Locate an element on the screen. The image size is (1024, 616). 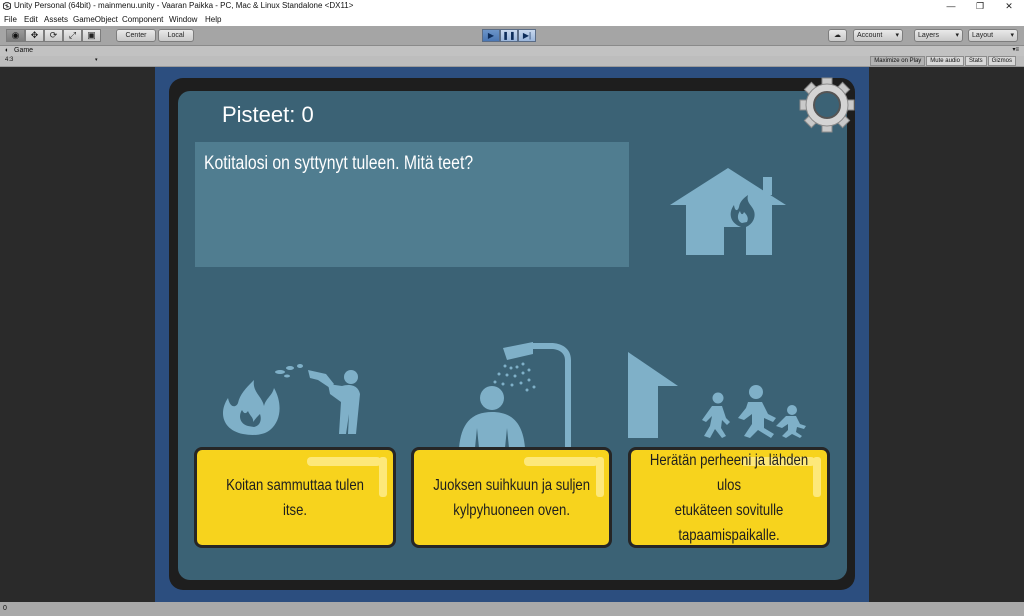
answer-text-1: Koitan sammuttaa tulen itse. is located at coordinates (295, 498).